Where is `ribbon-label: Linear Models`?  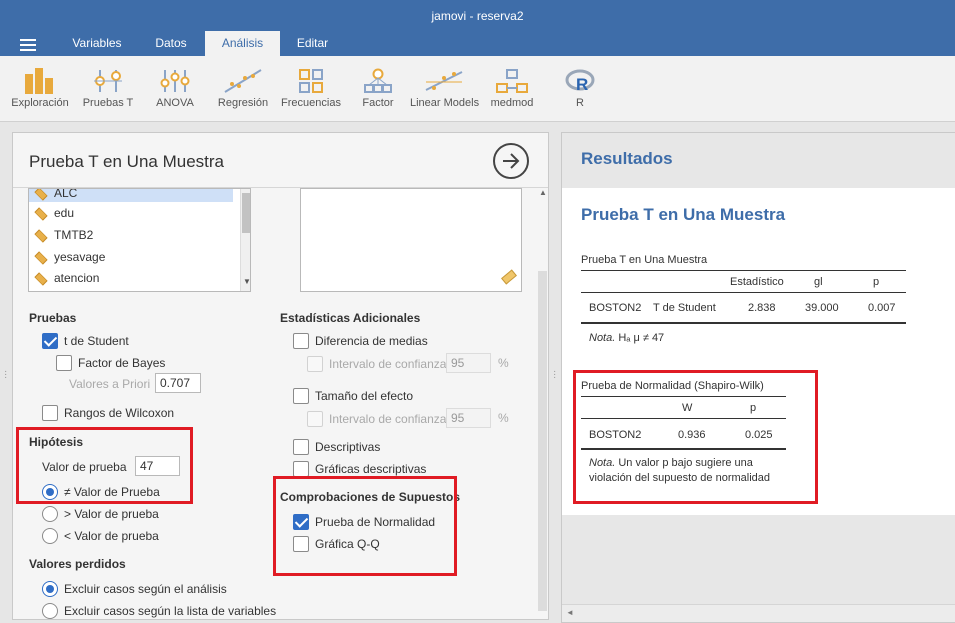 ribbon-label: Linear Models is located at coordinates (445, 103).